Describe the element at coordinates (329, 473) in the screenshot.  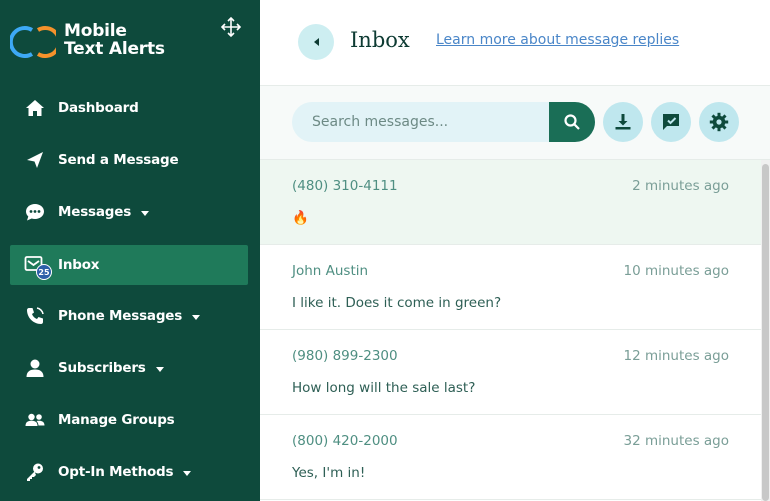
I see `message-preview: Yes, I'm in!` at that location.